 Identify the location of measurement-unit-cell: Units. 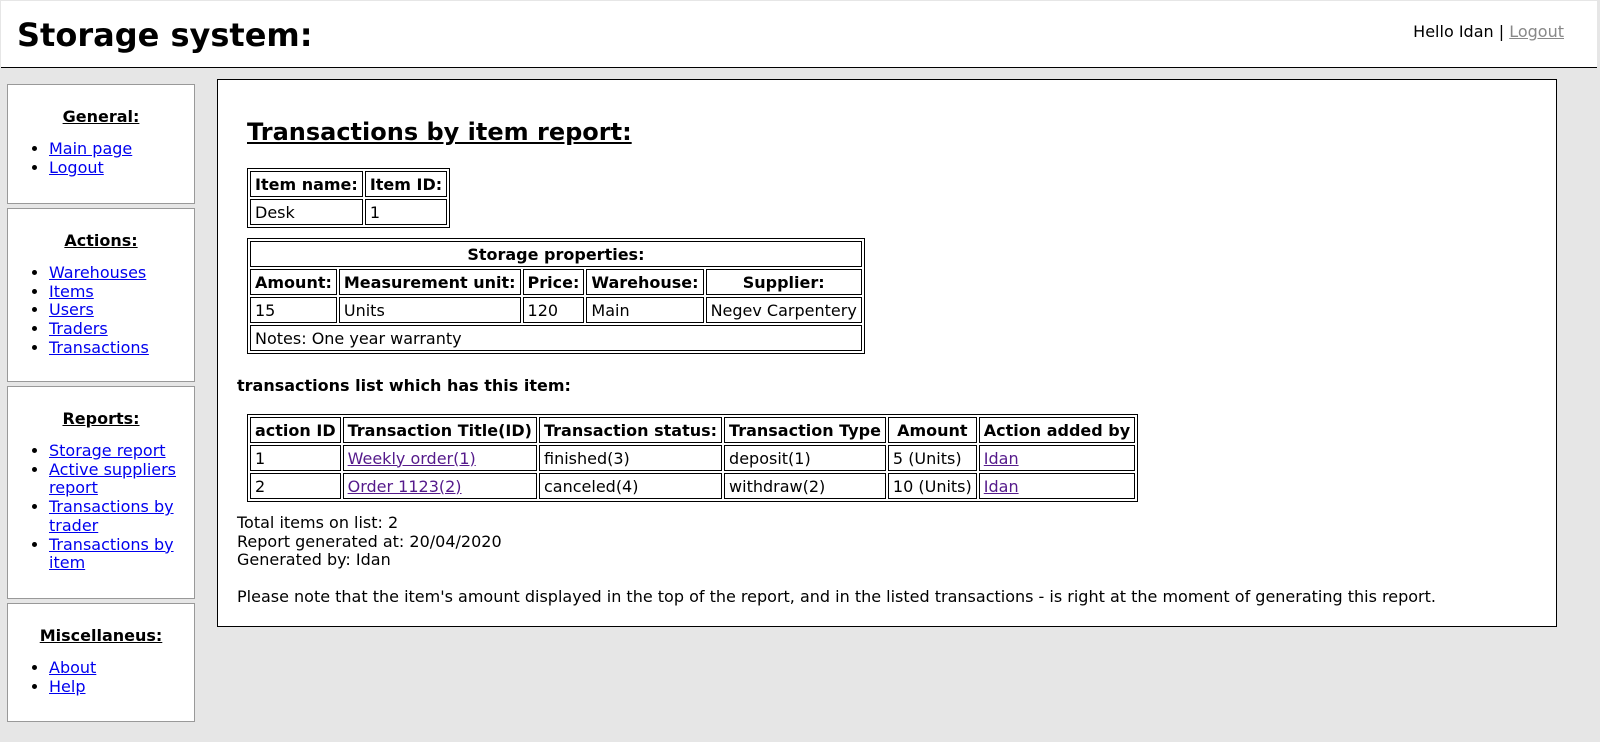
(429, 310).